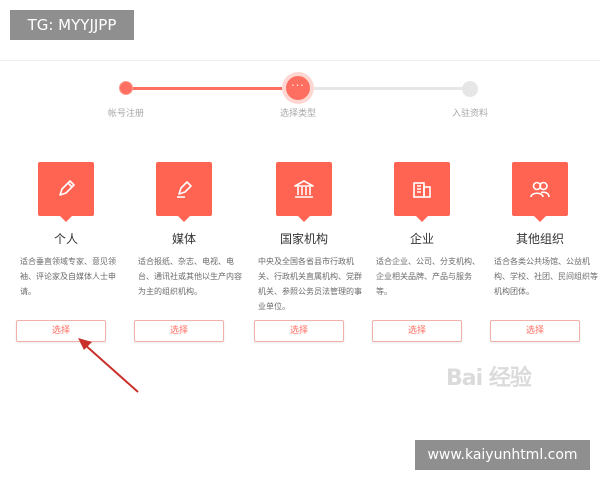 Image resolution: width=600 pixels, height=480 pixels. Describe the element at coordinates (212, 88) in the screenshot. I see `stepper-track-completed` at that location.